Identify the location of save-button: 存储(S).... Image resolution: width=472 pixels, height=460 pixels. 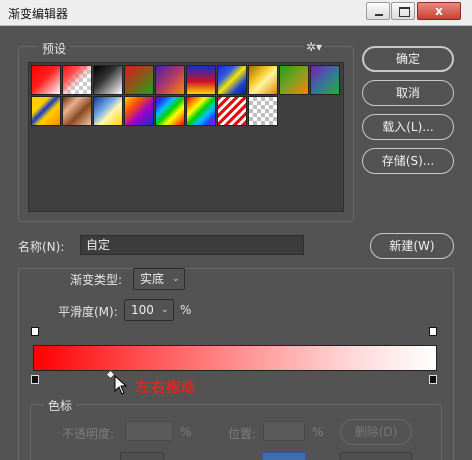
(408, 161).